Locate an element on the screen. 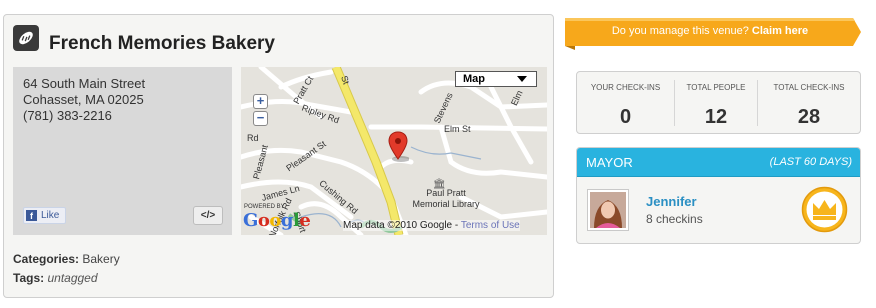  claim-text: Do you manage this venue? Claim here is located at coordinates (710, 31).